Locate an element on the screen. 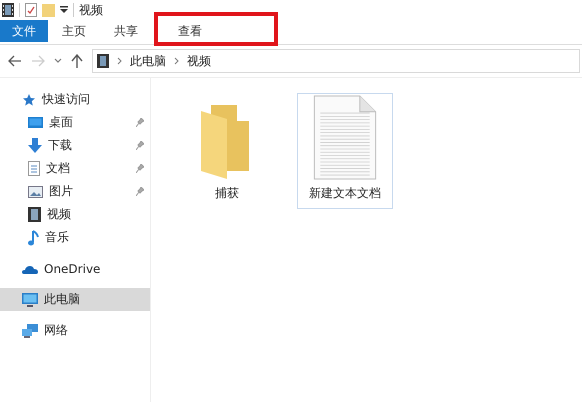 This screenshot has height=402, width=582. file-name: 捕获 is located at coordinates (227, 193).